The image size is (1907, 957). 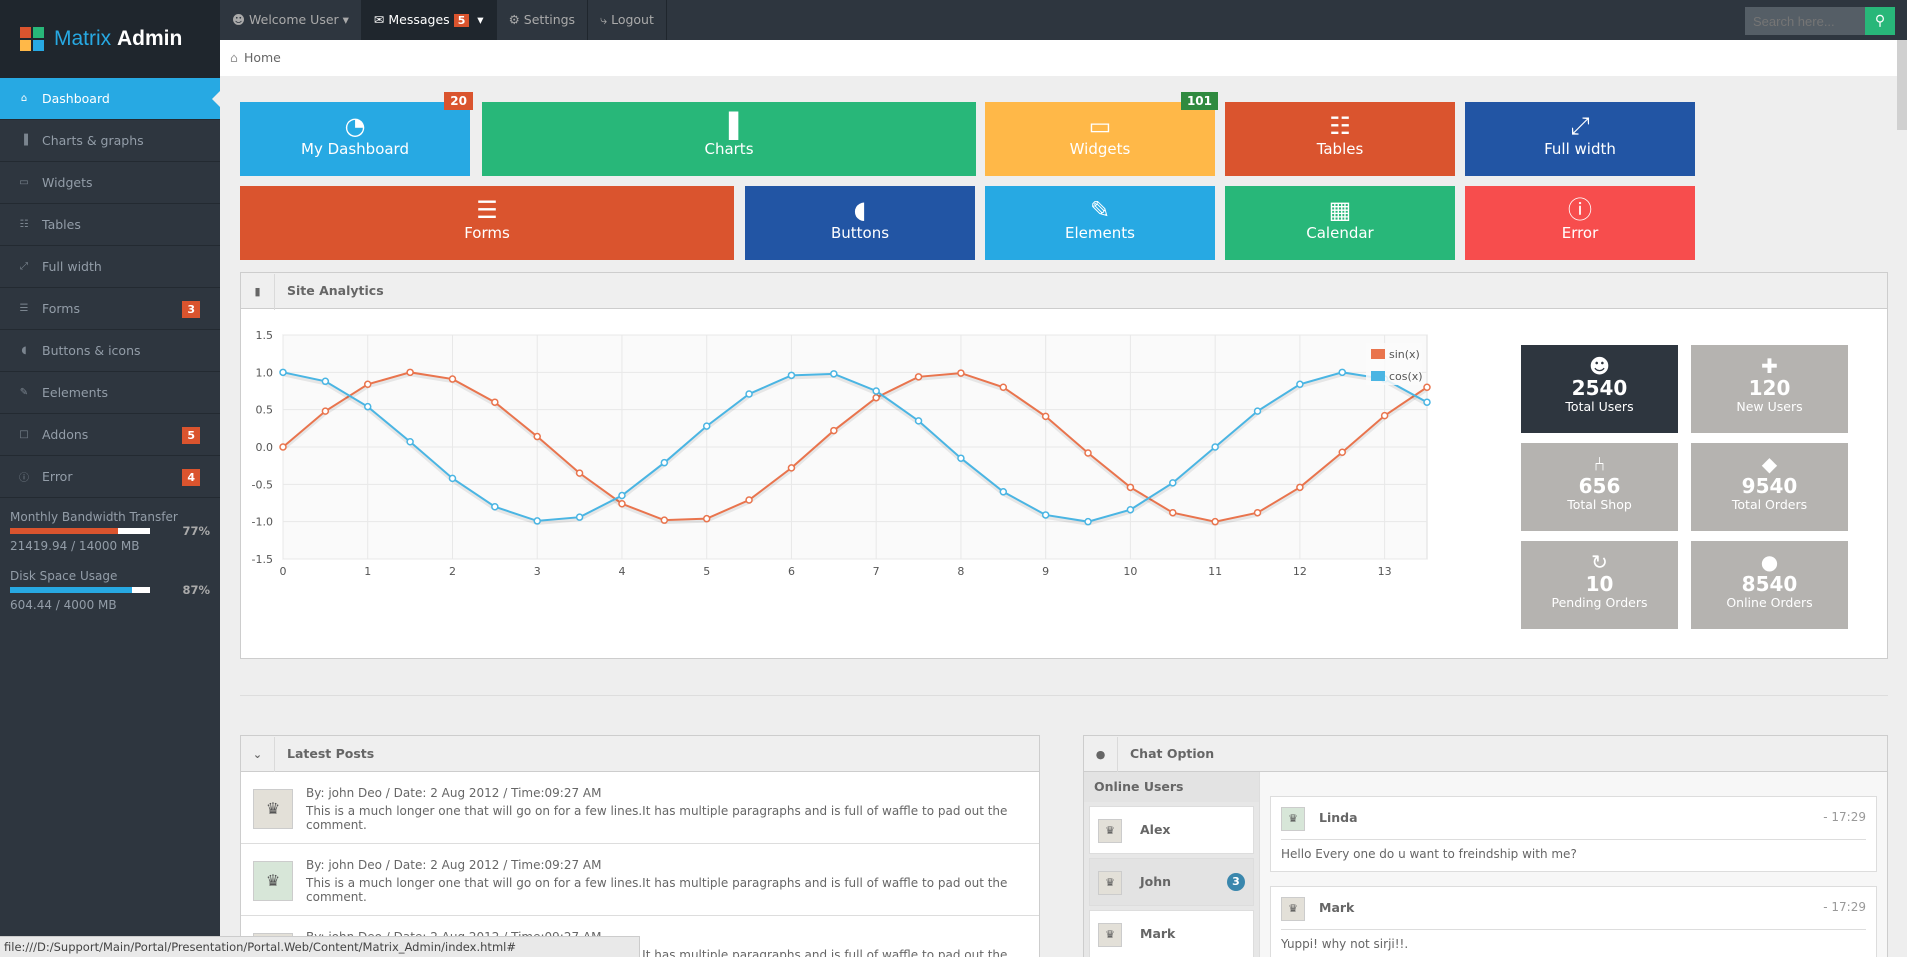 What do you see at coordinates (1599, 562) in the screenshot?
I see `repeat-icon: ↻` at bounding box center [1599, 562].